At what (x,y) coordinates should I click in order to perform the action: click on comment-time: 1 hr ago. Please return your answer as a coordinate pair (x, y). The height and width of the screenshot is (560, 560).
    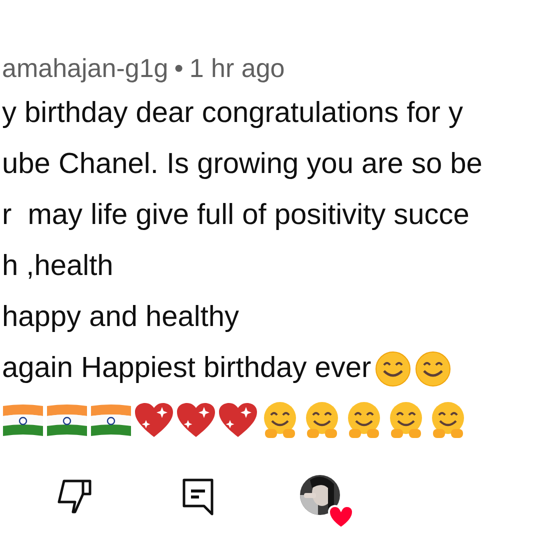
    Looking at the image, I should click on (237, 68).